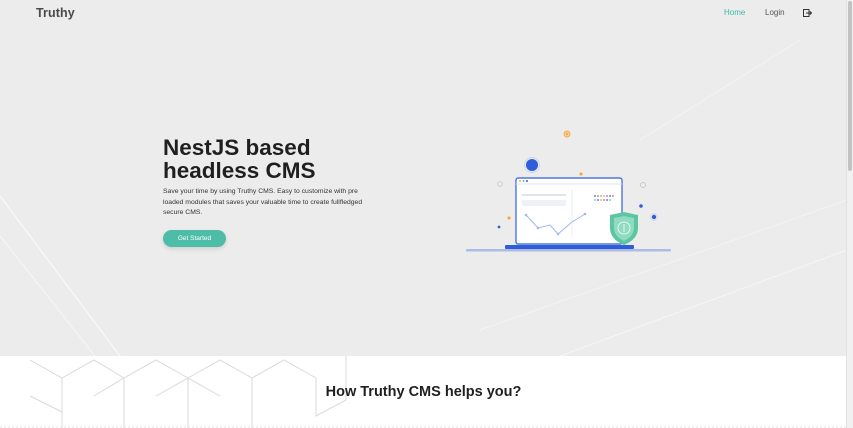  Describe the element at coordinates (850, 86) in the screenshot. I see `scrollbar-thumb` at that location.